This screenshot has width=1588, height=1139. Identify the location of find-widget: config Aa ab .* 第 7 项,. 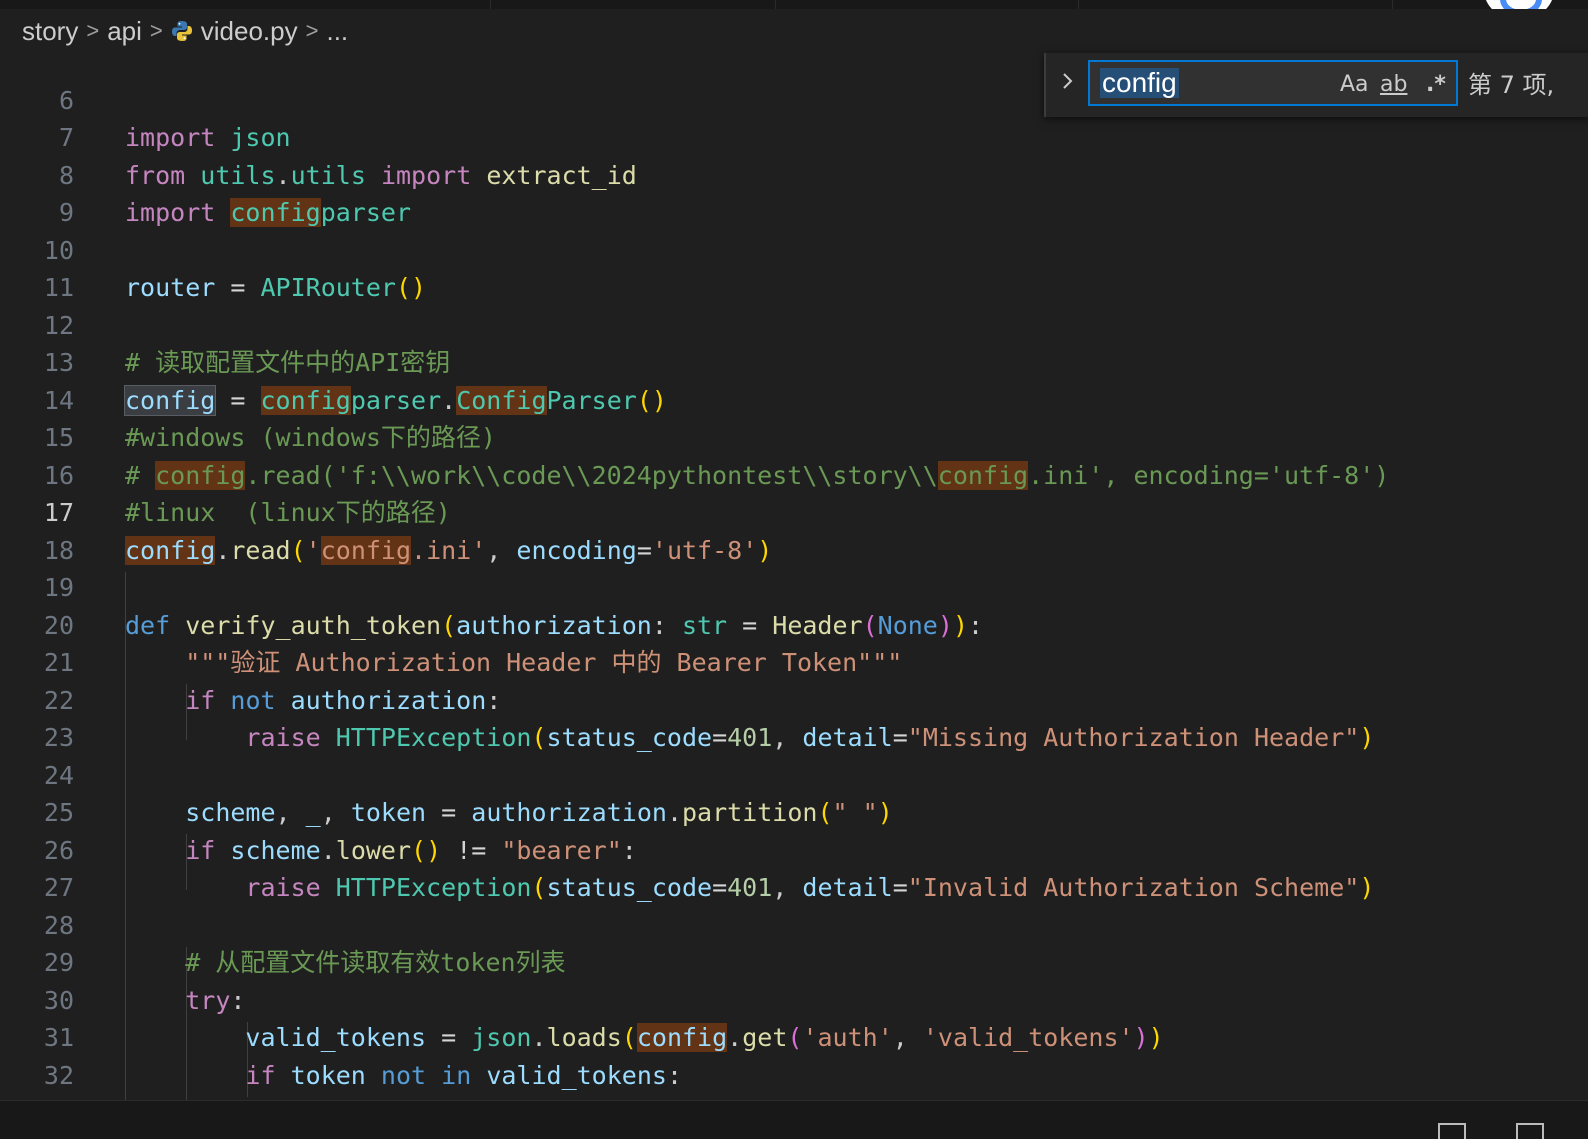
(1316, 85).